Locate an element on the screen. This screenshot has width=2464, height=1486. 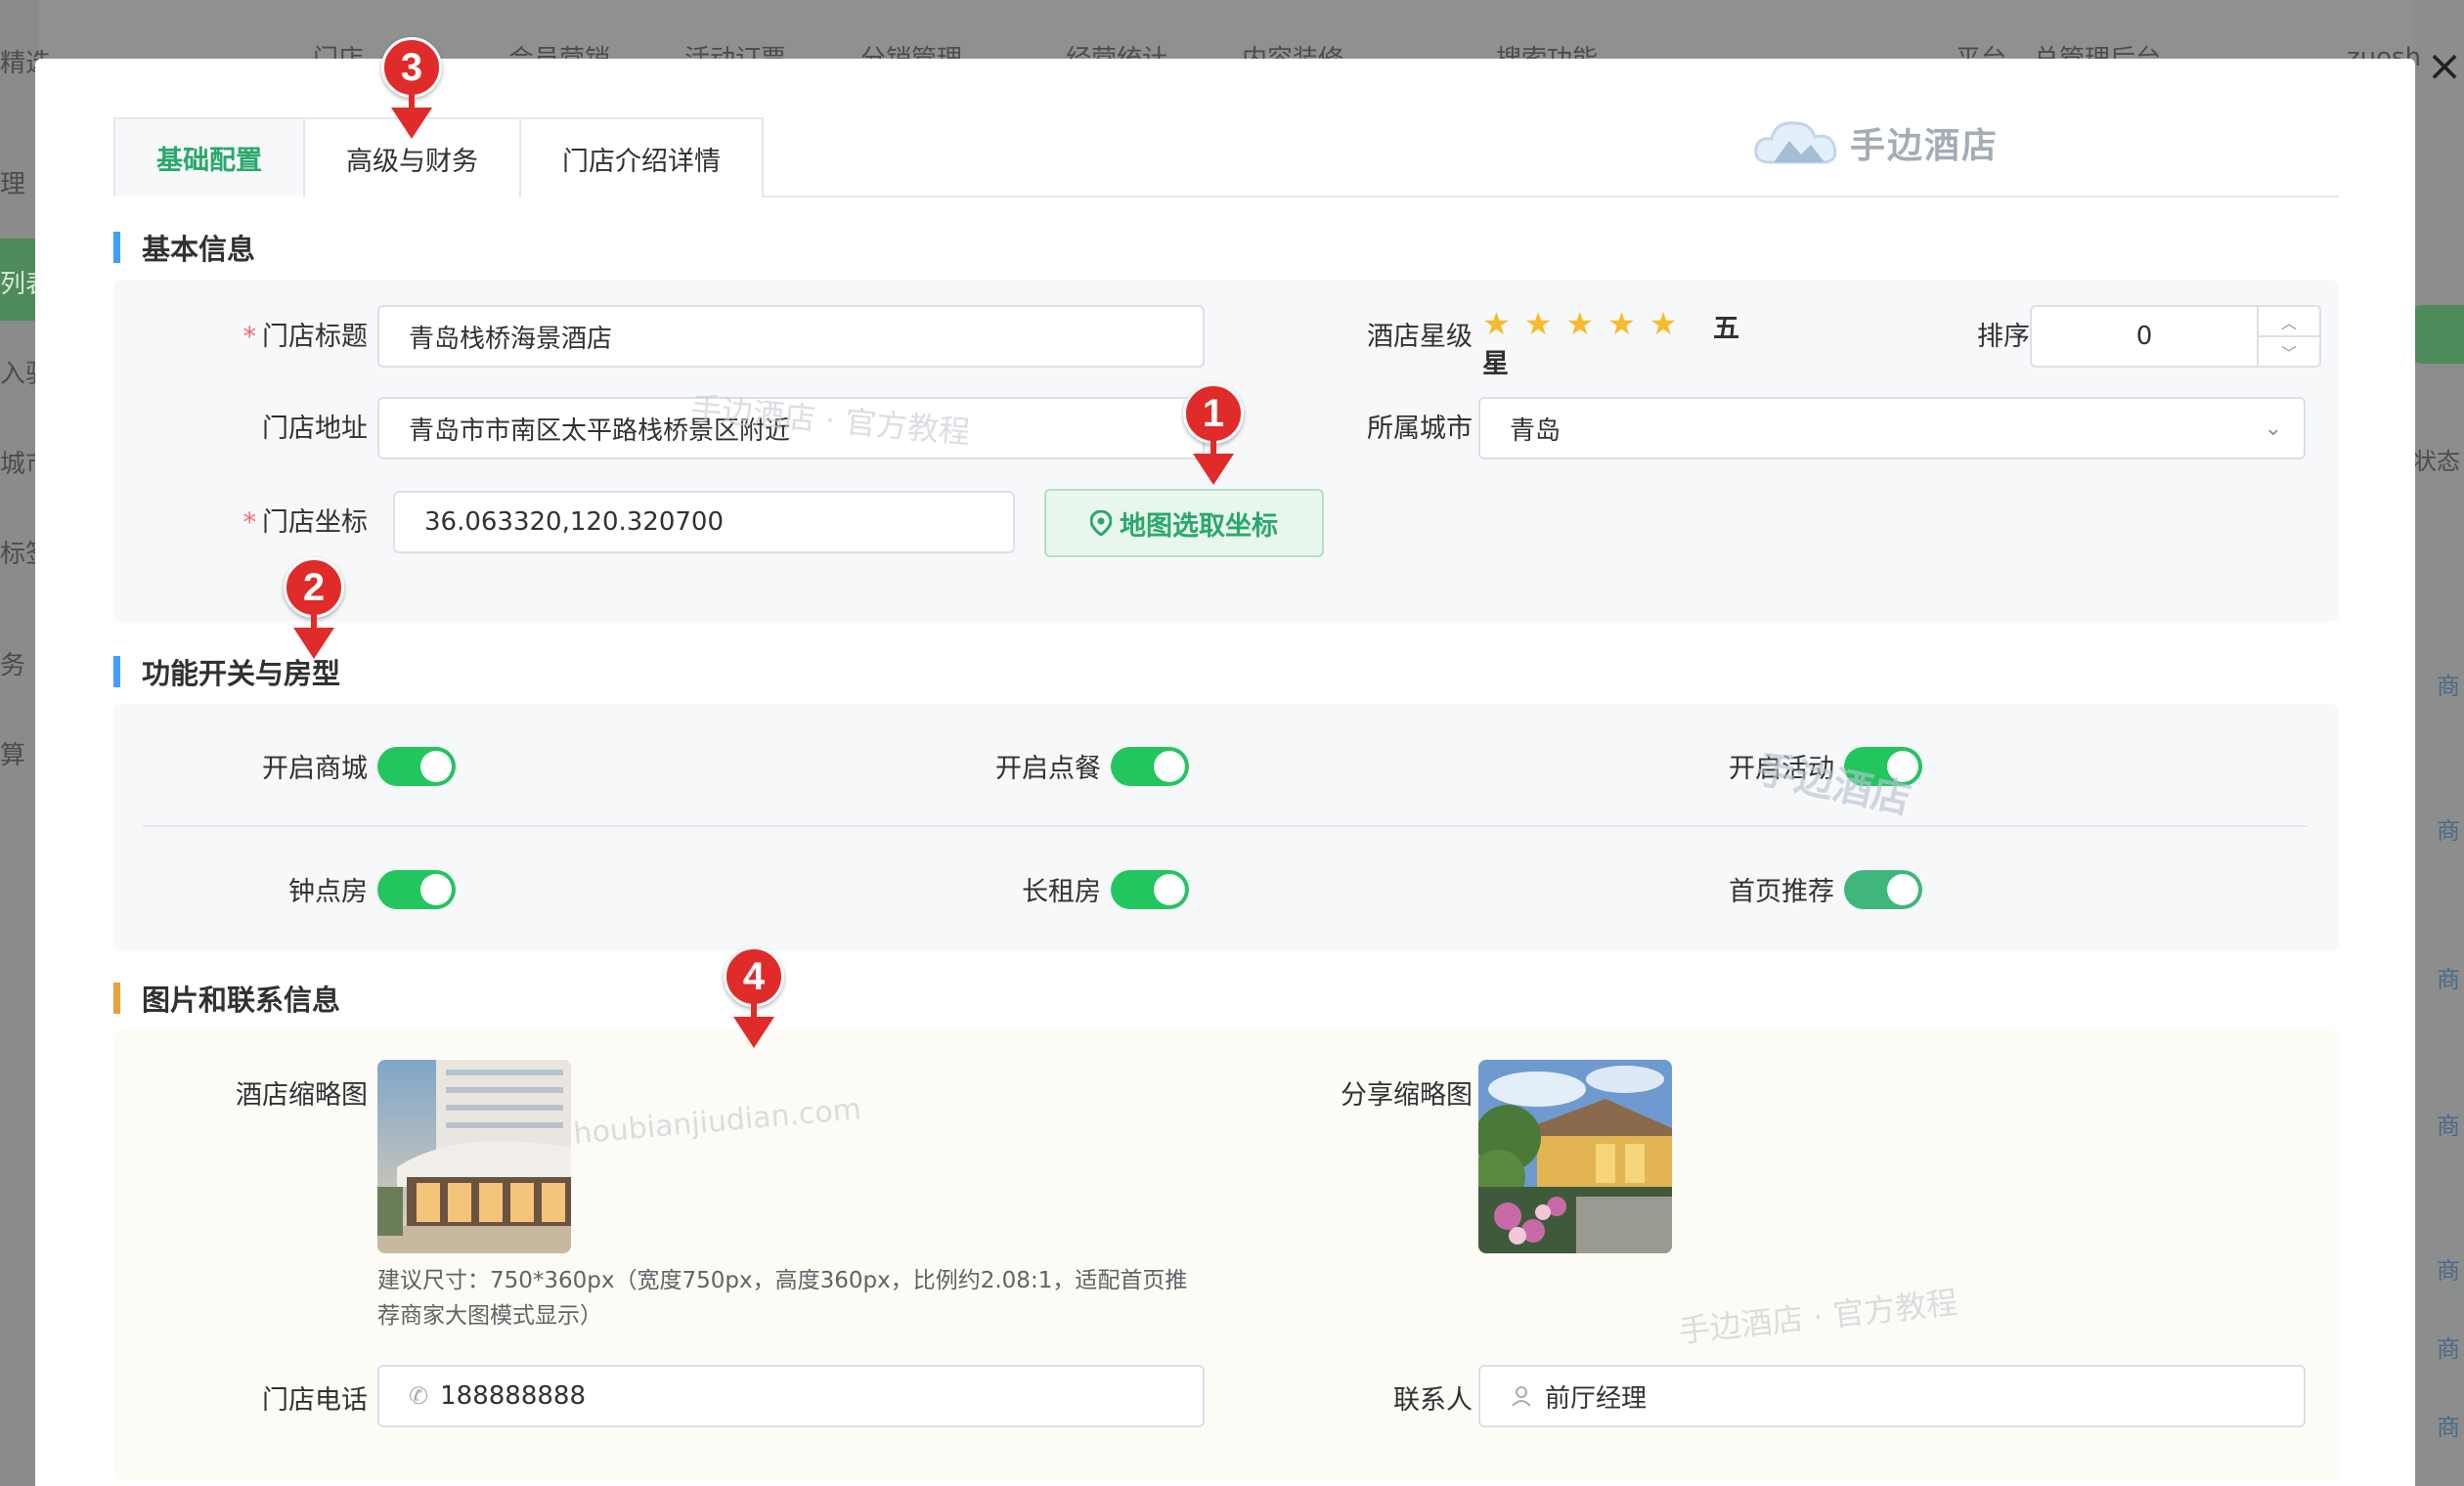
cloud-mountain-icon is located at coordinates (1795, 142).